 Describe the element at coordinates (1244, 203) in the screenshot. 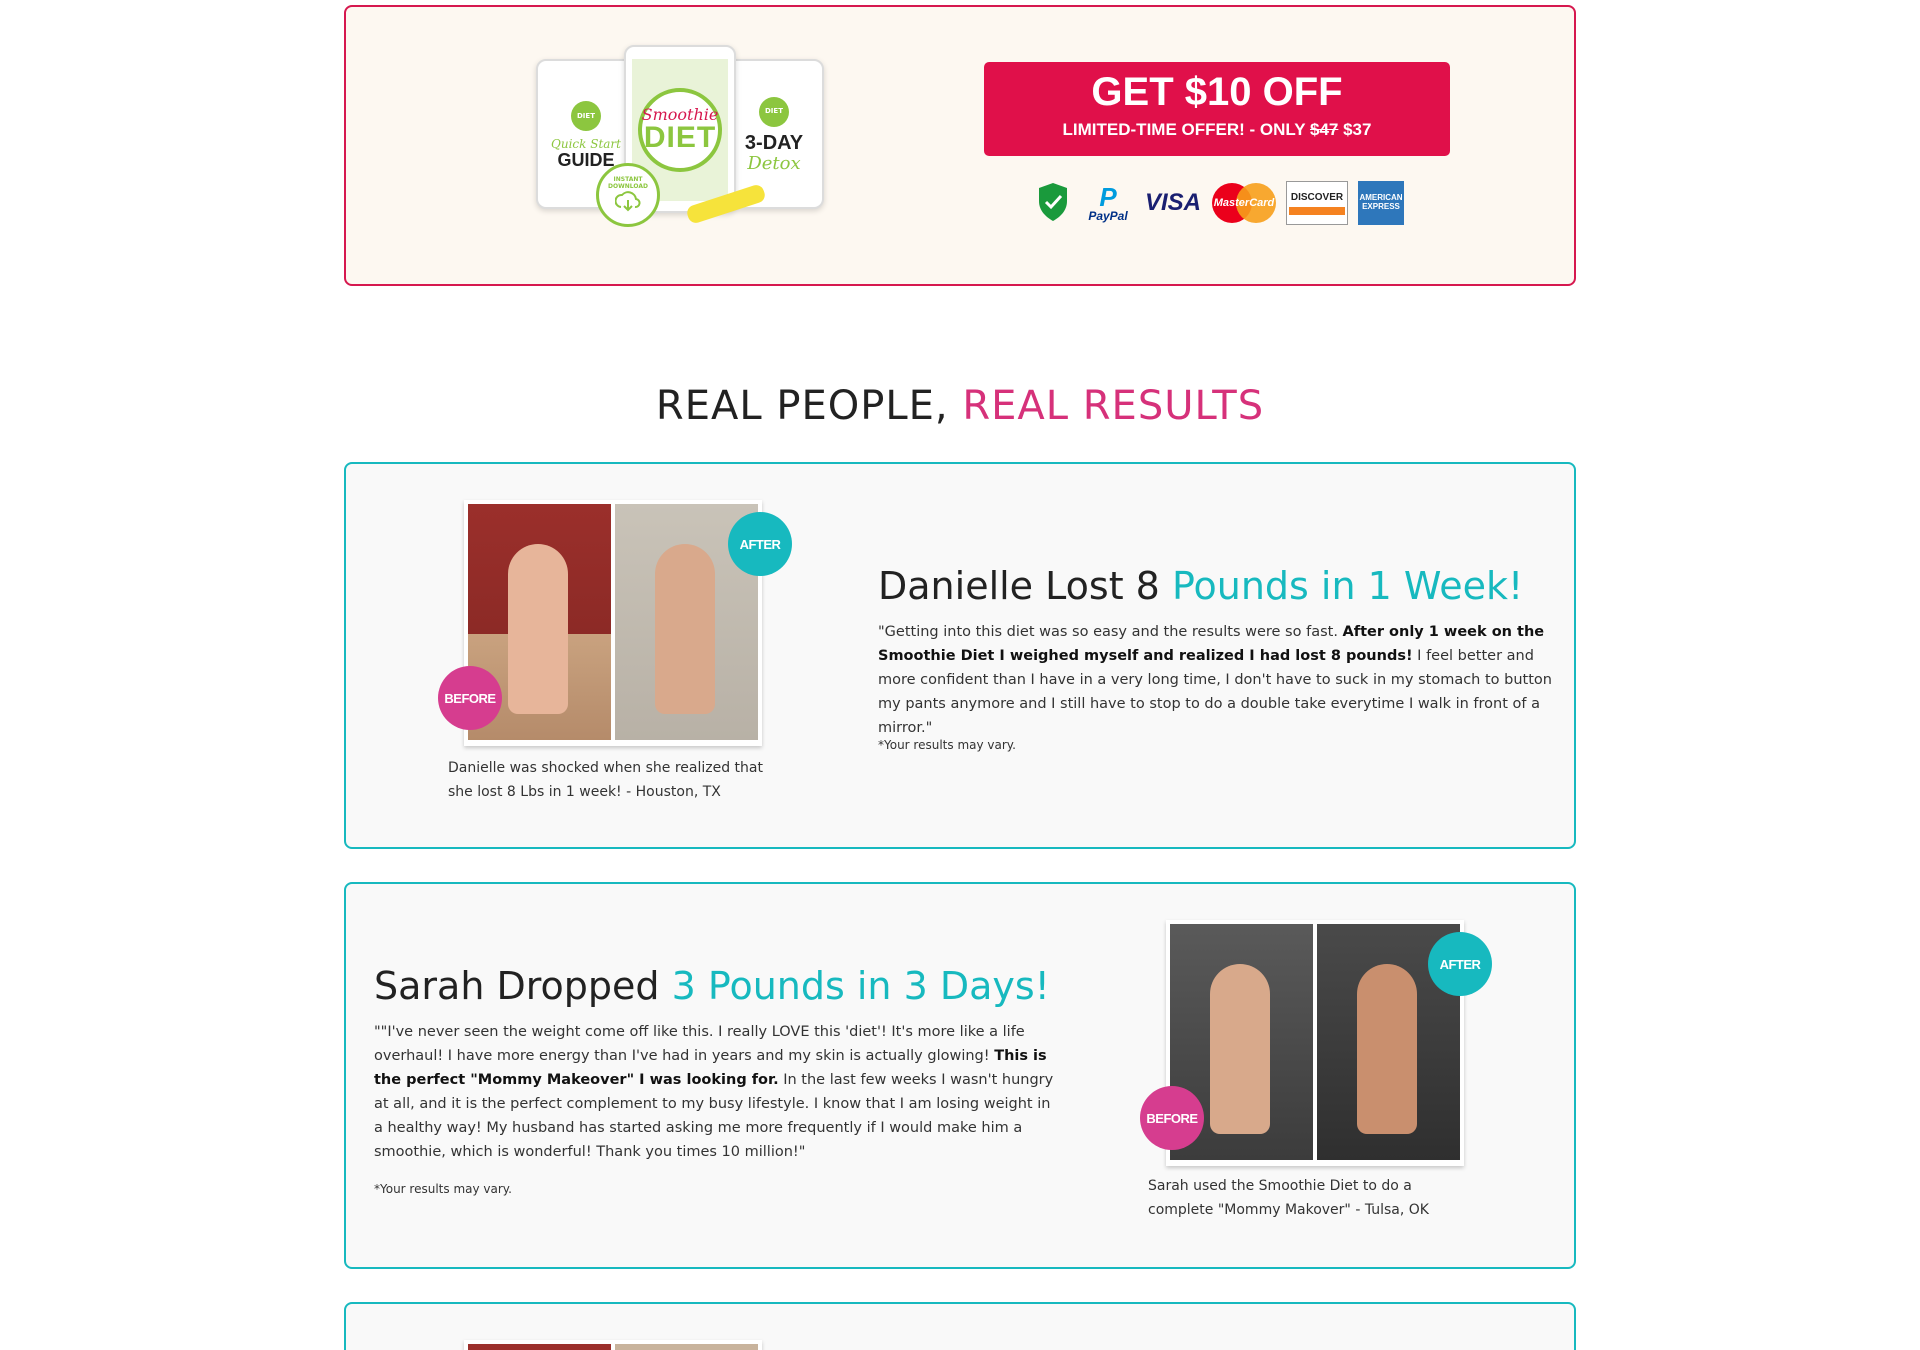

I see `mastercard-icon: MasterCard` at that location.